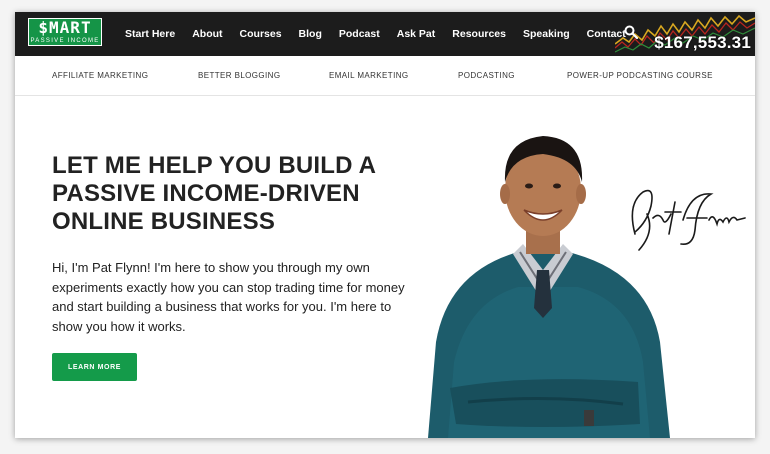 The width and height of the screenshot is (770, 454). I want to click on nav-item-start-here: Start Here, so click(150, 34).